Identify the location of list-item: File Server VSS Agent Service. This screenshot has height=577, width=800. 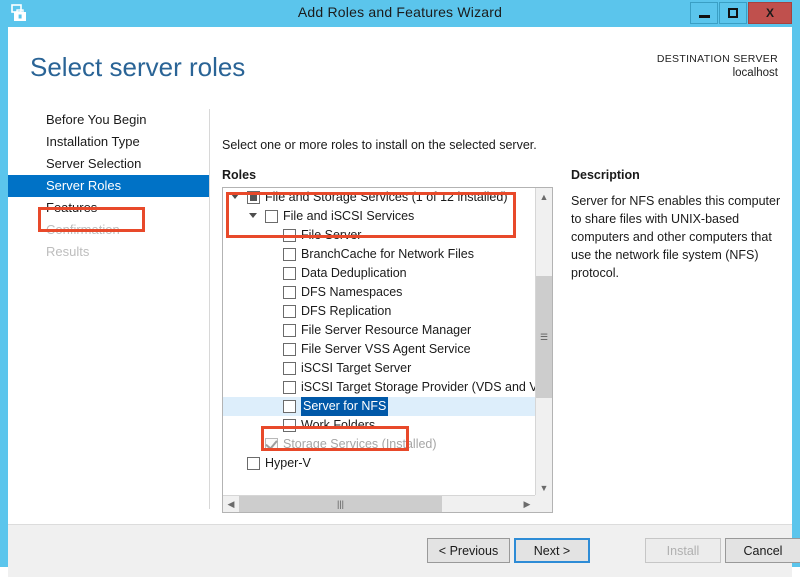
(379, 349).